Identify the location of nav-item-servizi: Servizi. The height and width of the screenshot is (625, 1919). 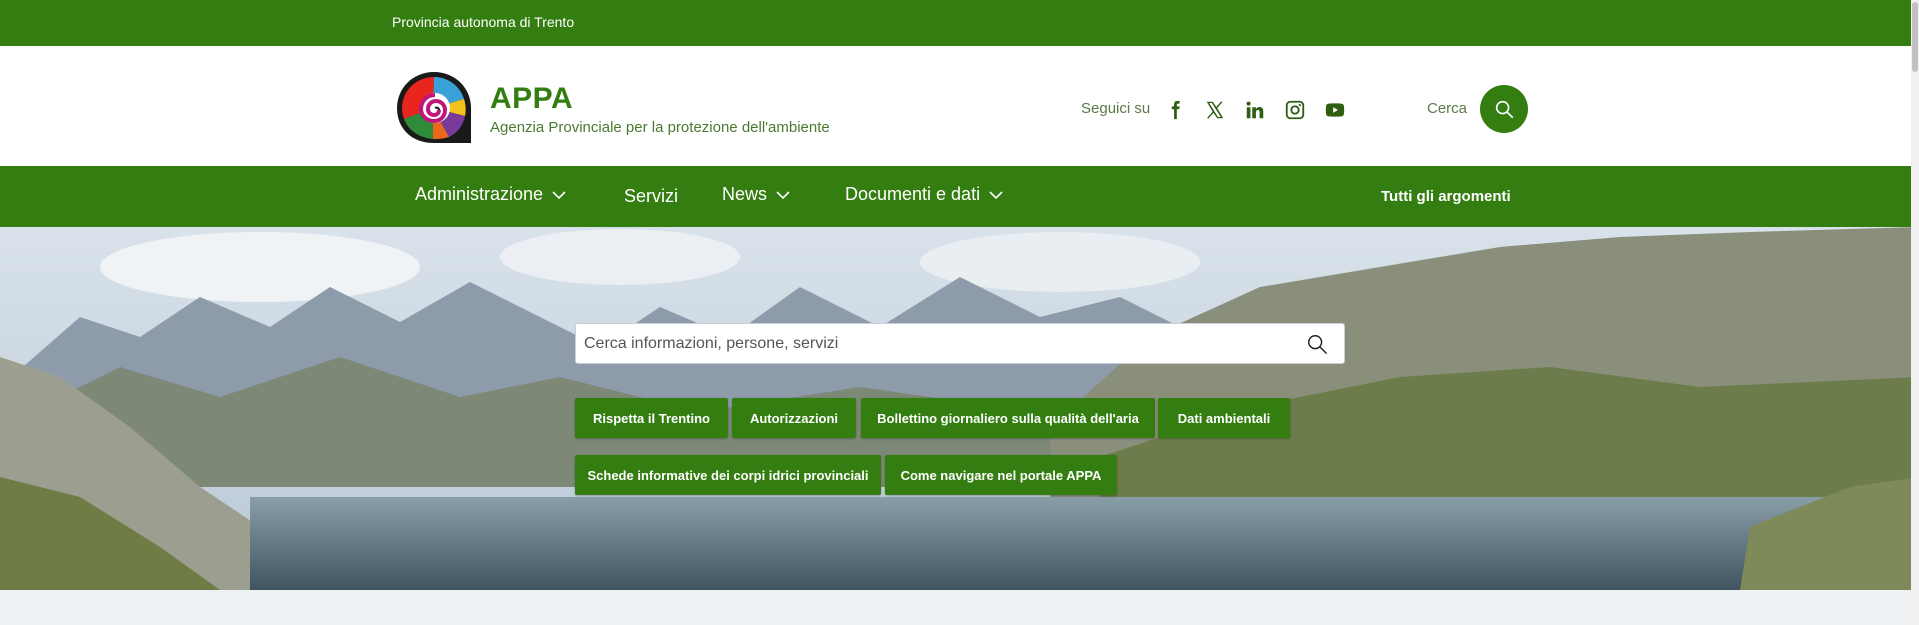
(651, 196).